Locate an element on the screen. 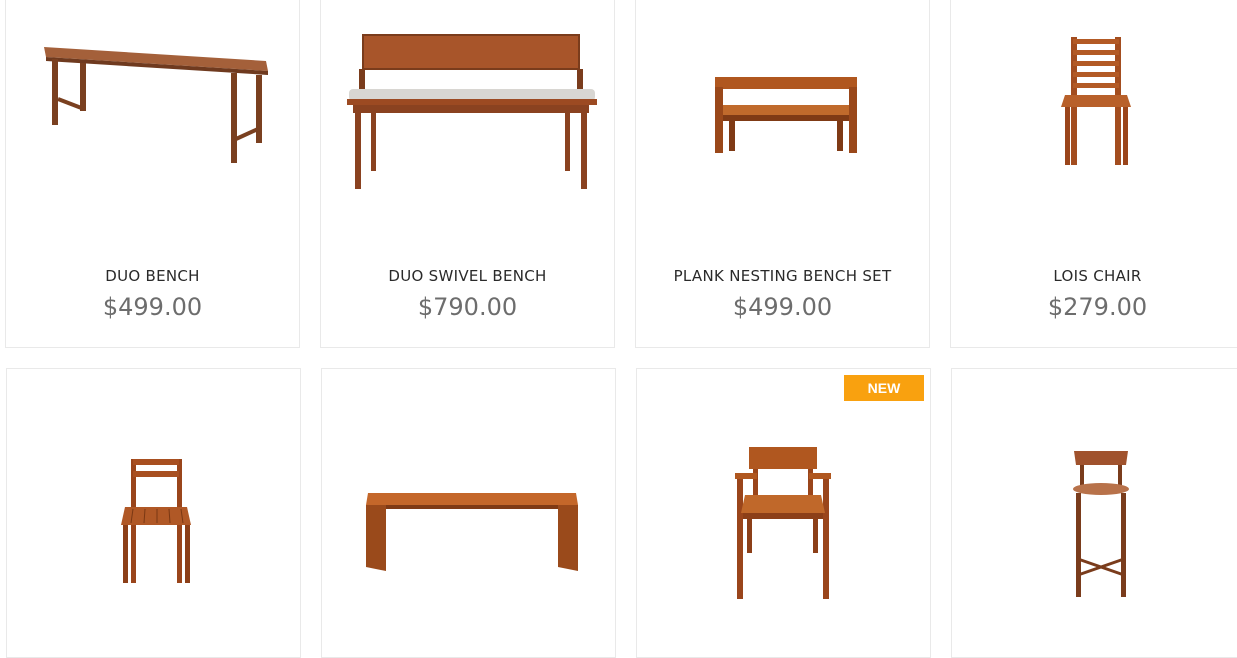 This screenshot has width=1237, height=658. product-card: NEW is located at coordinates (783, 513).